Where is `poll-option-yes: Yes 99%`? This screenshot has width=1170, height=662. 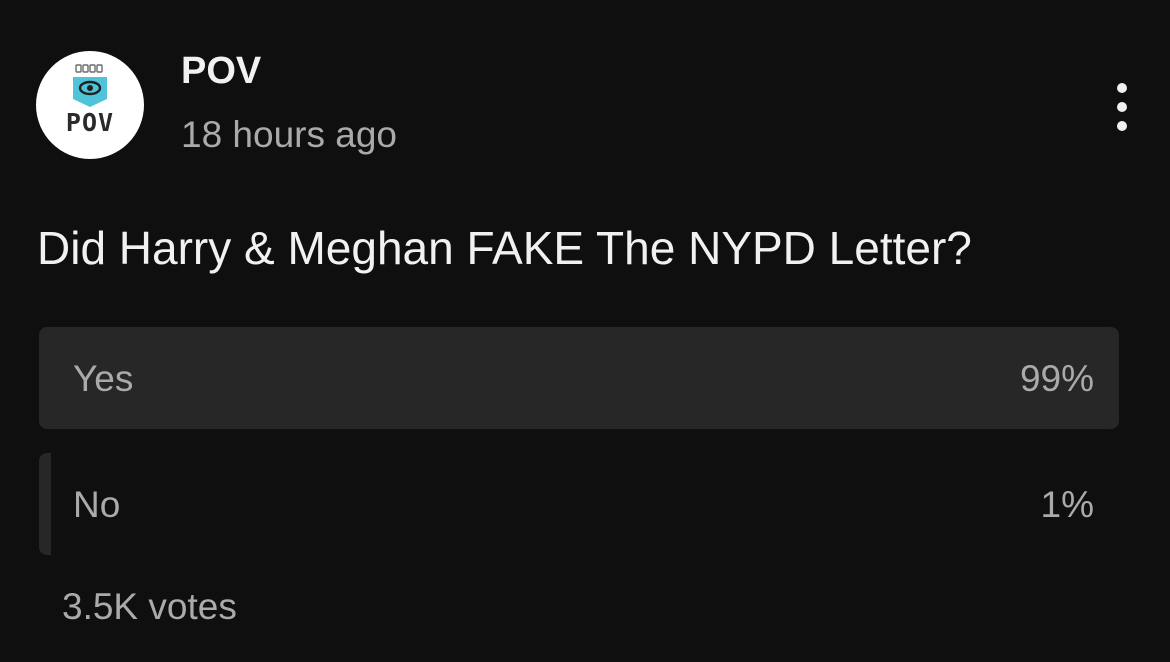
poll-option-yes: Yes 99% is located at coordinates (579, 378).